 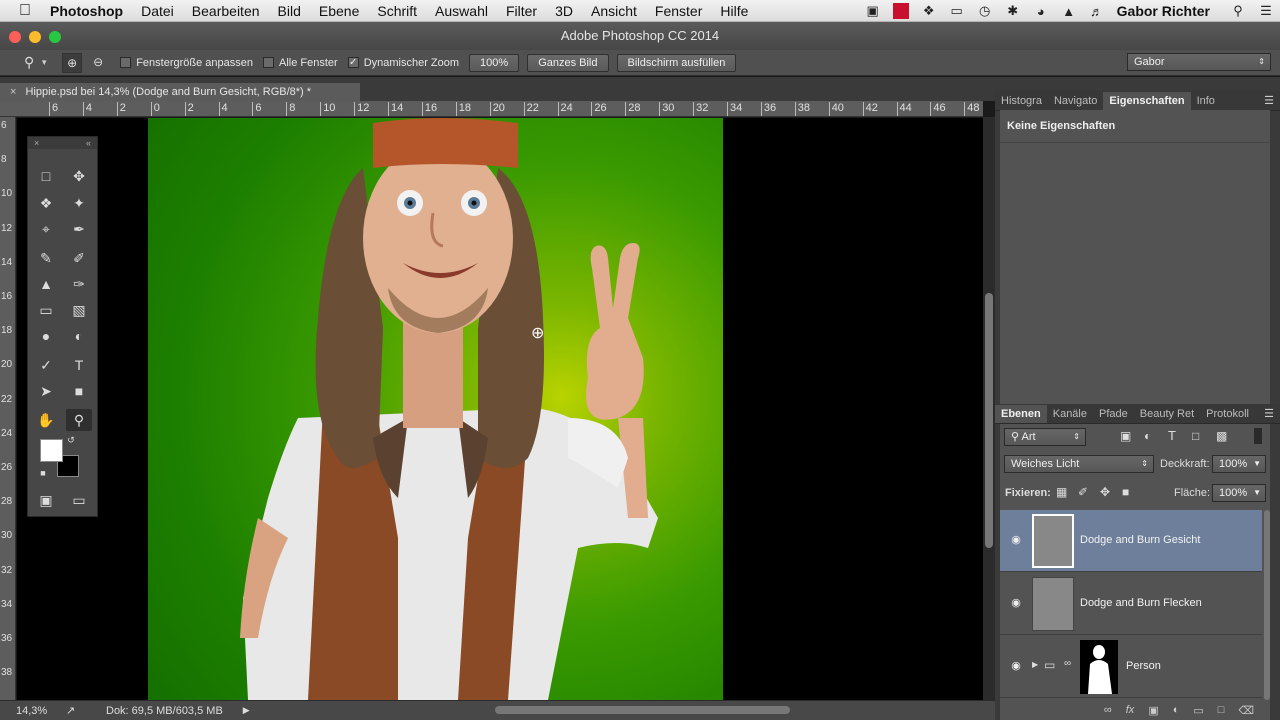 I want to click on screen-mode-icon: ▭, so click(x=79, y=500).